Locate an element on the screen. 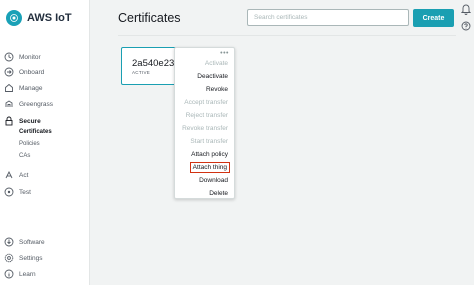 The height and width of the screenshot is (285, 474). sidebar-item-label: Settings is located at coordinates (31, 258).